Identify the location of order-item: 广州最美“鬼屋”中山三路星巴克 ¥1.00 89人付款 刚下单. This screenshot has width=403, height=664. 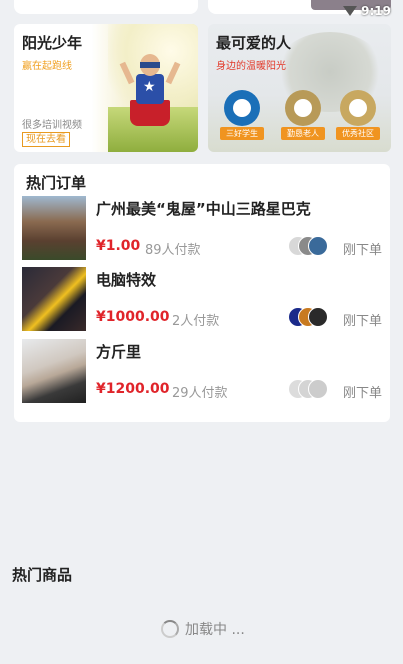
(202, 228).